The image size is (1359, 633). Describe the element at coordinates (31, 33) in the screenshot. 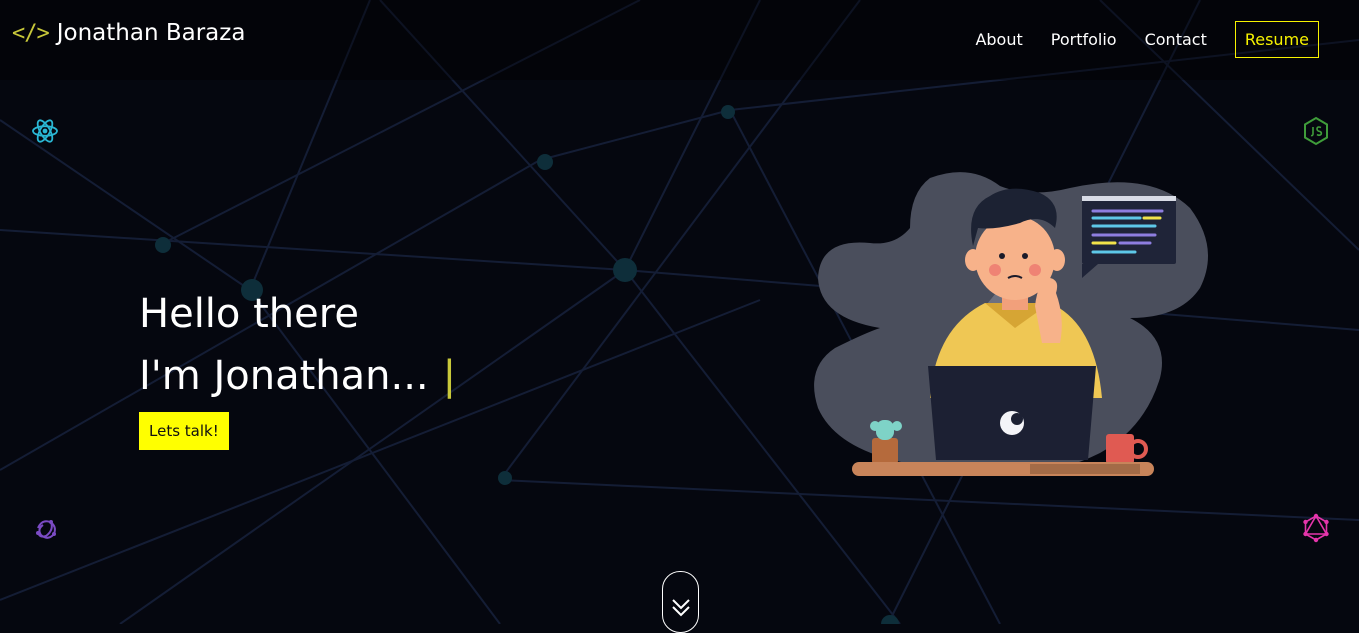

I see `code-brackets-icon: </>` at that location.